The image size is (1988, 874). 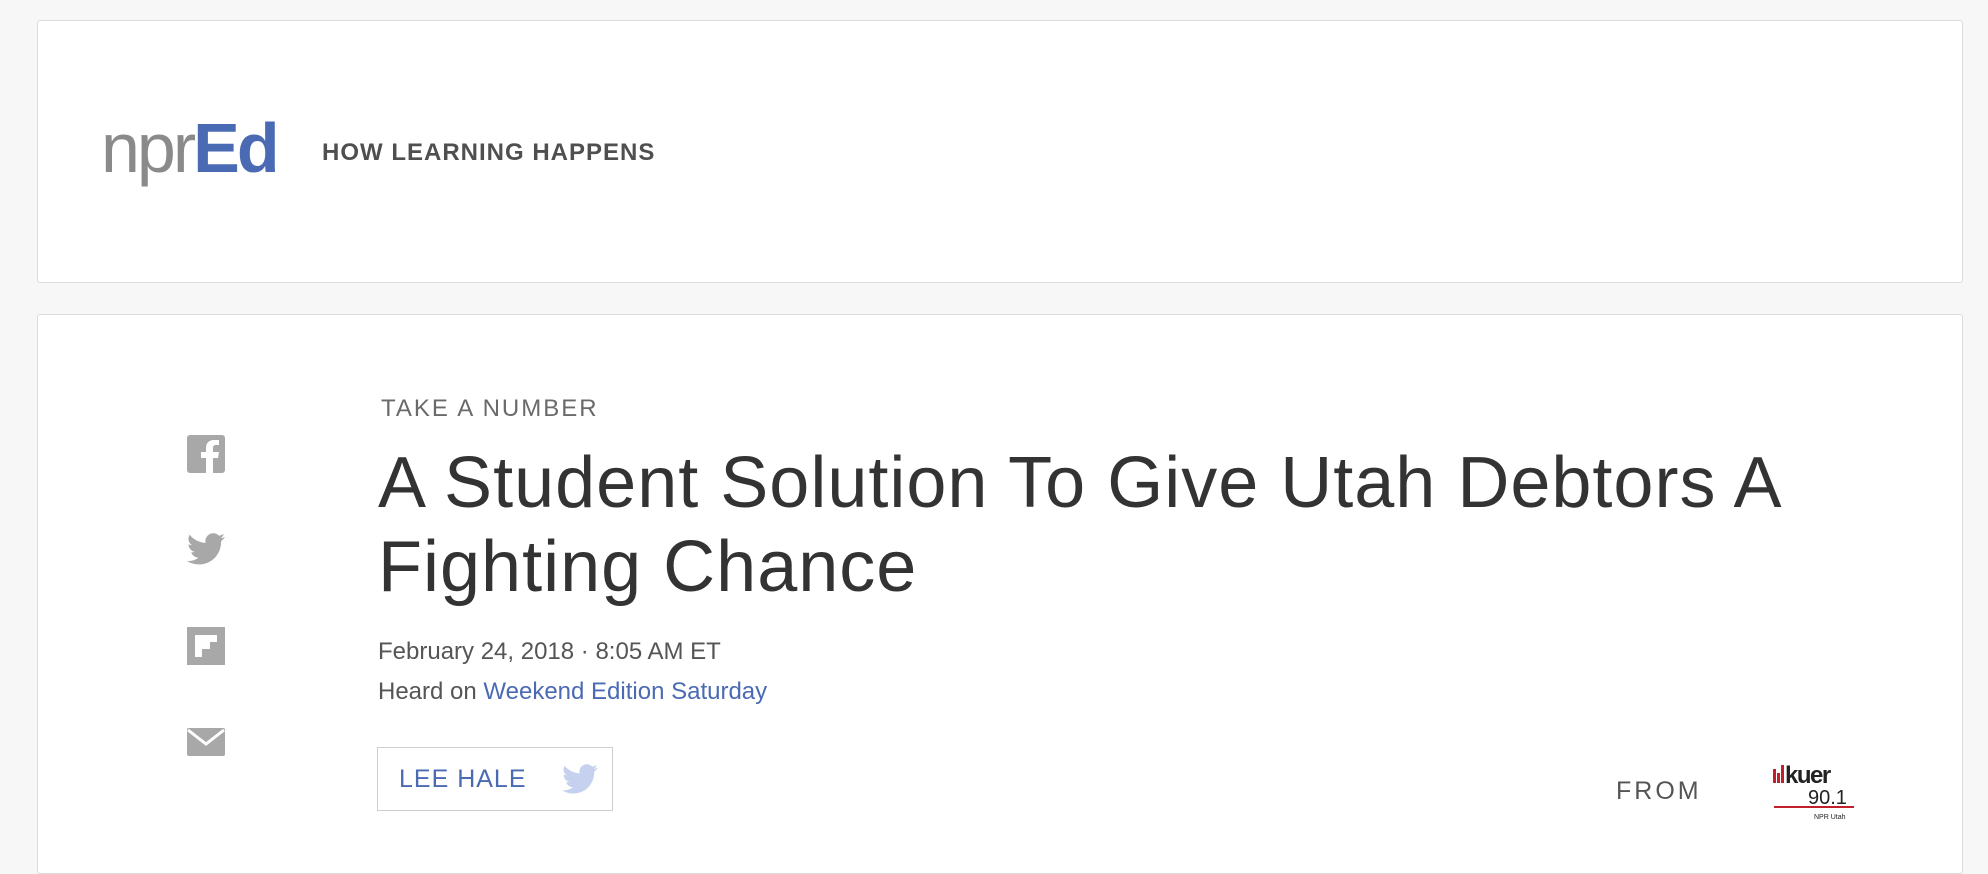 I want to click on byline-author-button: LEE HALE, so click(x=495, y=779).